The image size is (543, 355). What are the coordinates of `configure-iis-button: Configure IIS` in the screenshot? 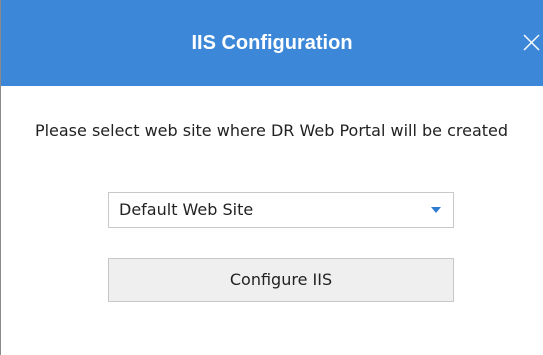 It's located at (281, 280).